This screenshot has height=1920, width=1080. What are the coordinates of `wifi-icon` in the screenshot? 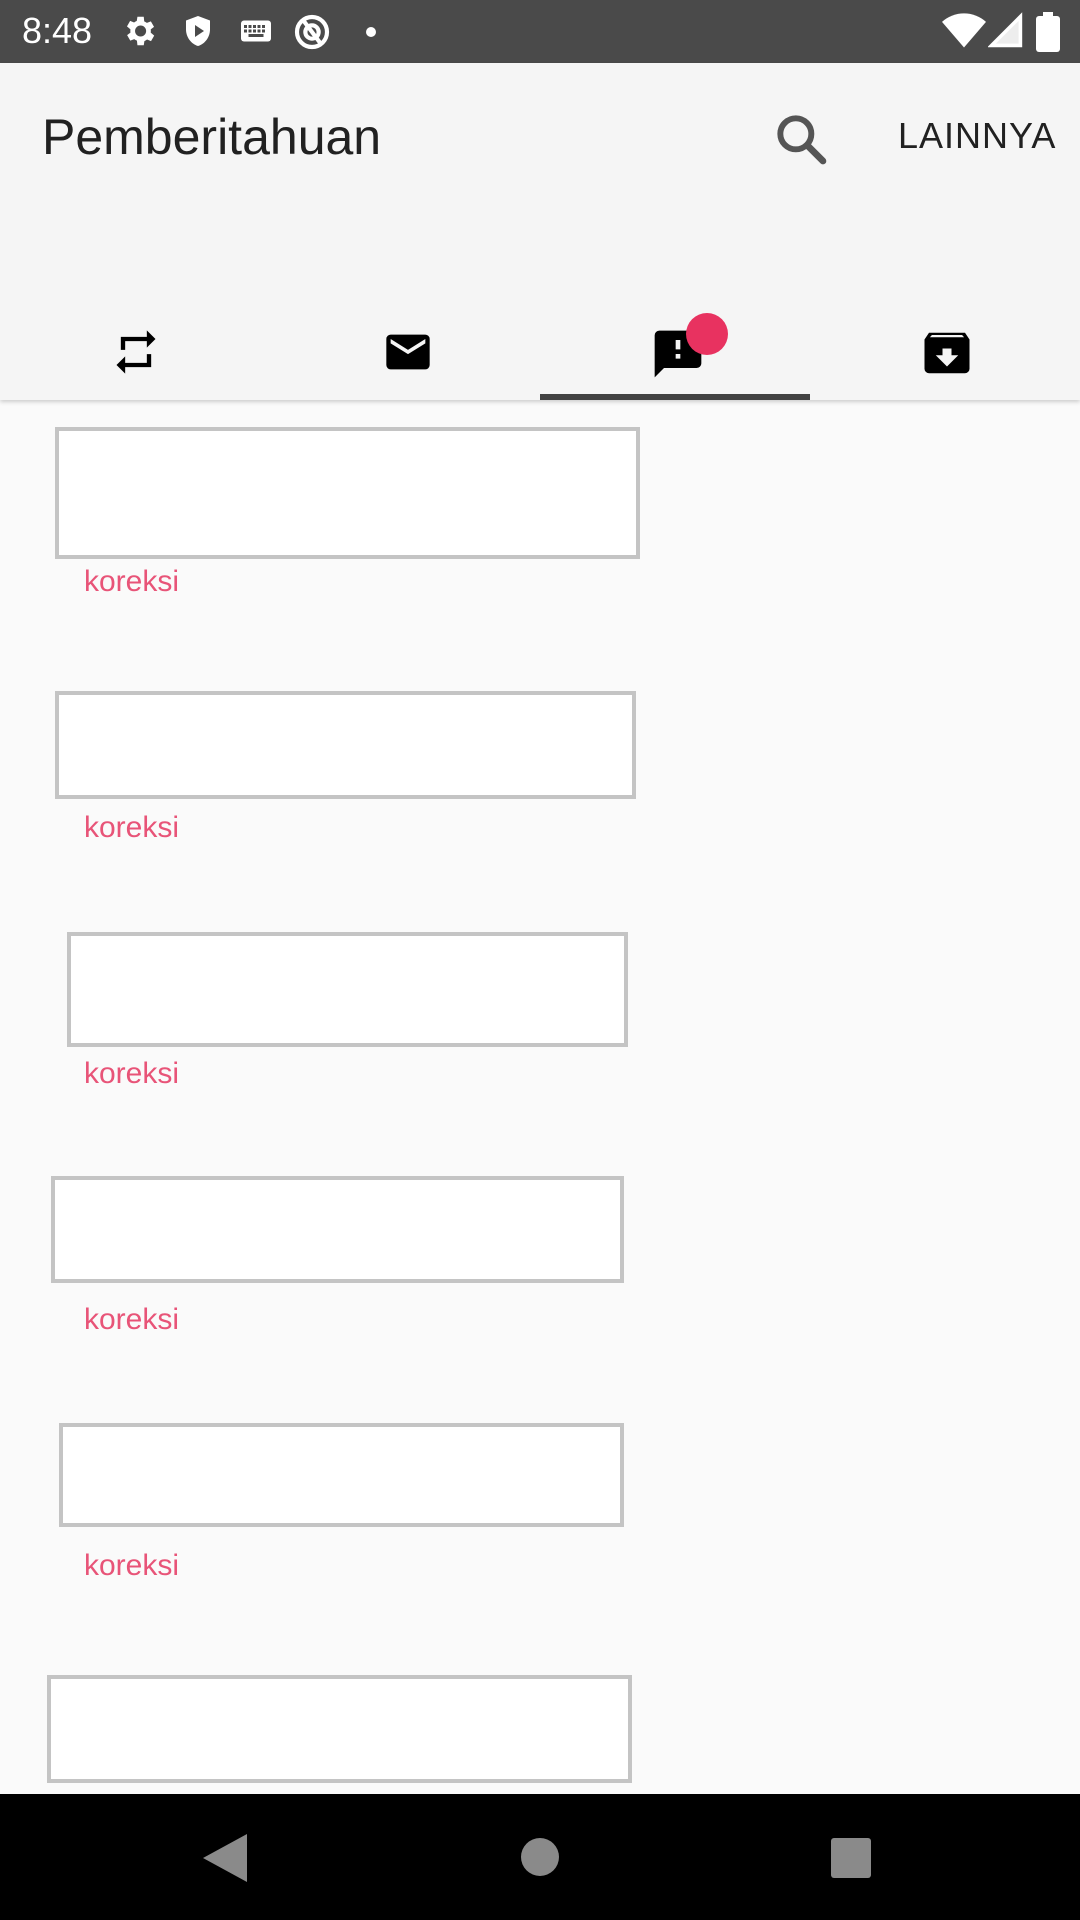 It's located at (964, 30).